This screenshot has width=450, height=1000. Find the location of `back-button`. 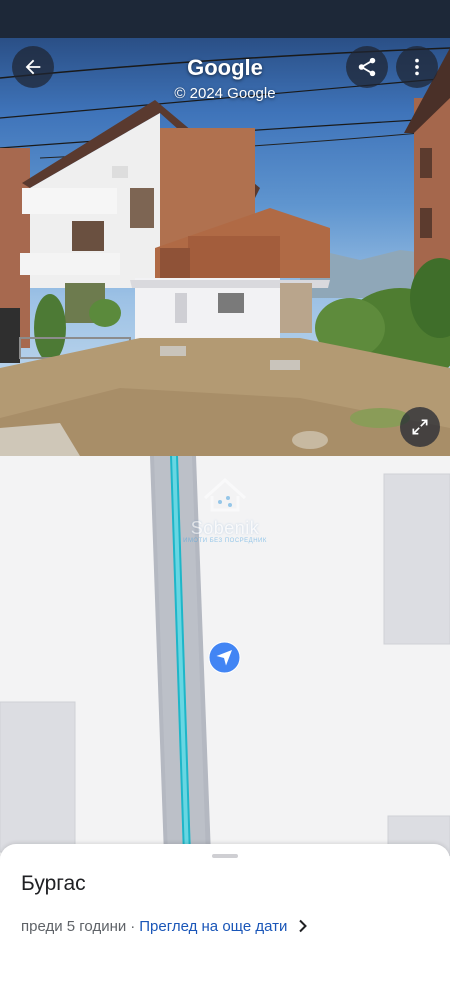

back-button is located at coordinates (33, 67).